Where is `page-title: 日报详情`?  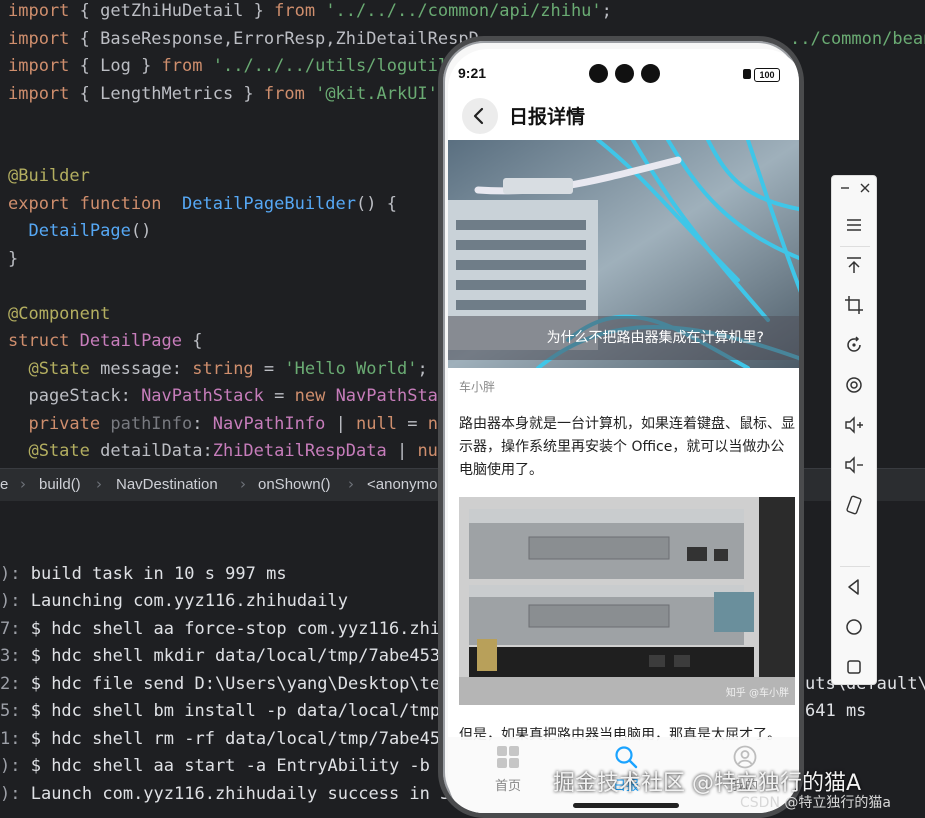
page-title: 日报详情 is located at coordinates (547, 117).